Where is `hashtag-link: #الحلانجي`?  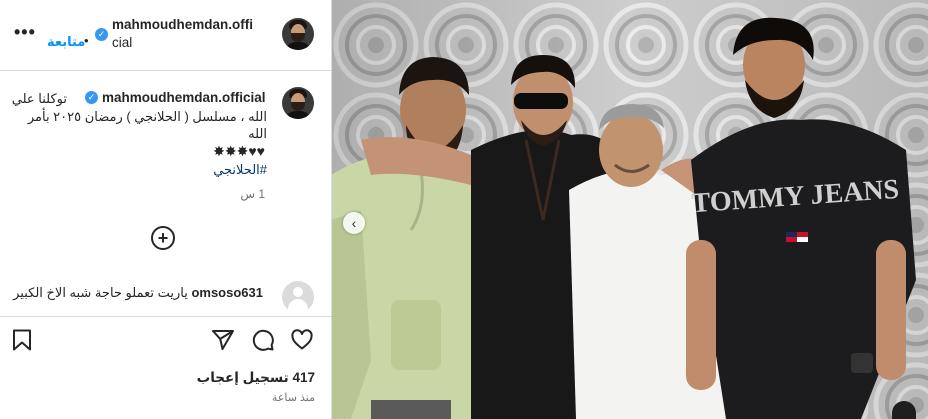 hashtag-link: #الحلانجي is located at coordinates (240, 170).